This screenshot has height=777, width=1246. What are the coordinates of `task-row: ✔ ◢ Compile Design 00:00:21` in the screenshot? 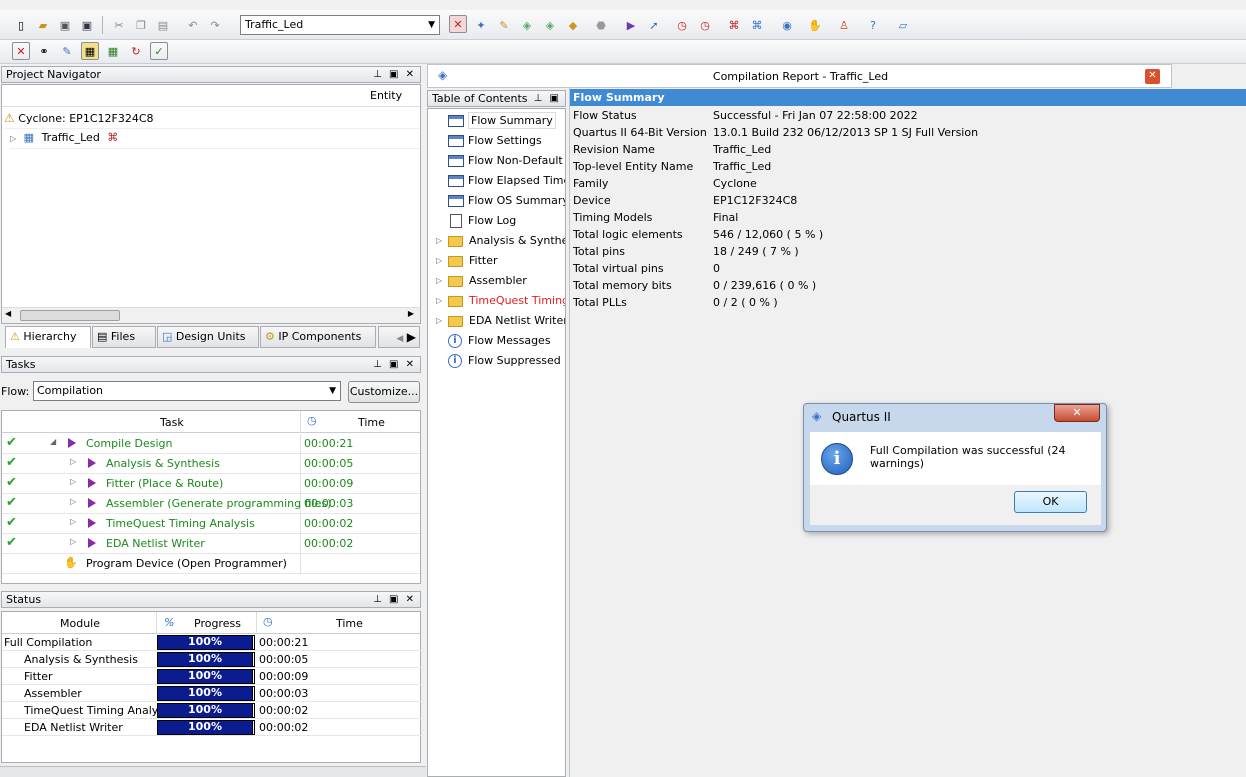 It's located at (211, 444).